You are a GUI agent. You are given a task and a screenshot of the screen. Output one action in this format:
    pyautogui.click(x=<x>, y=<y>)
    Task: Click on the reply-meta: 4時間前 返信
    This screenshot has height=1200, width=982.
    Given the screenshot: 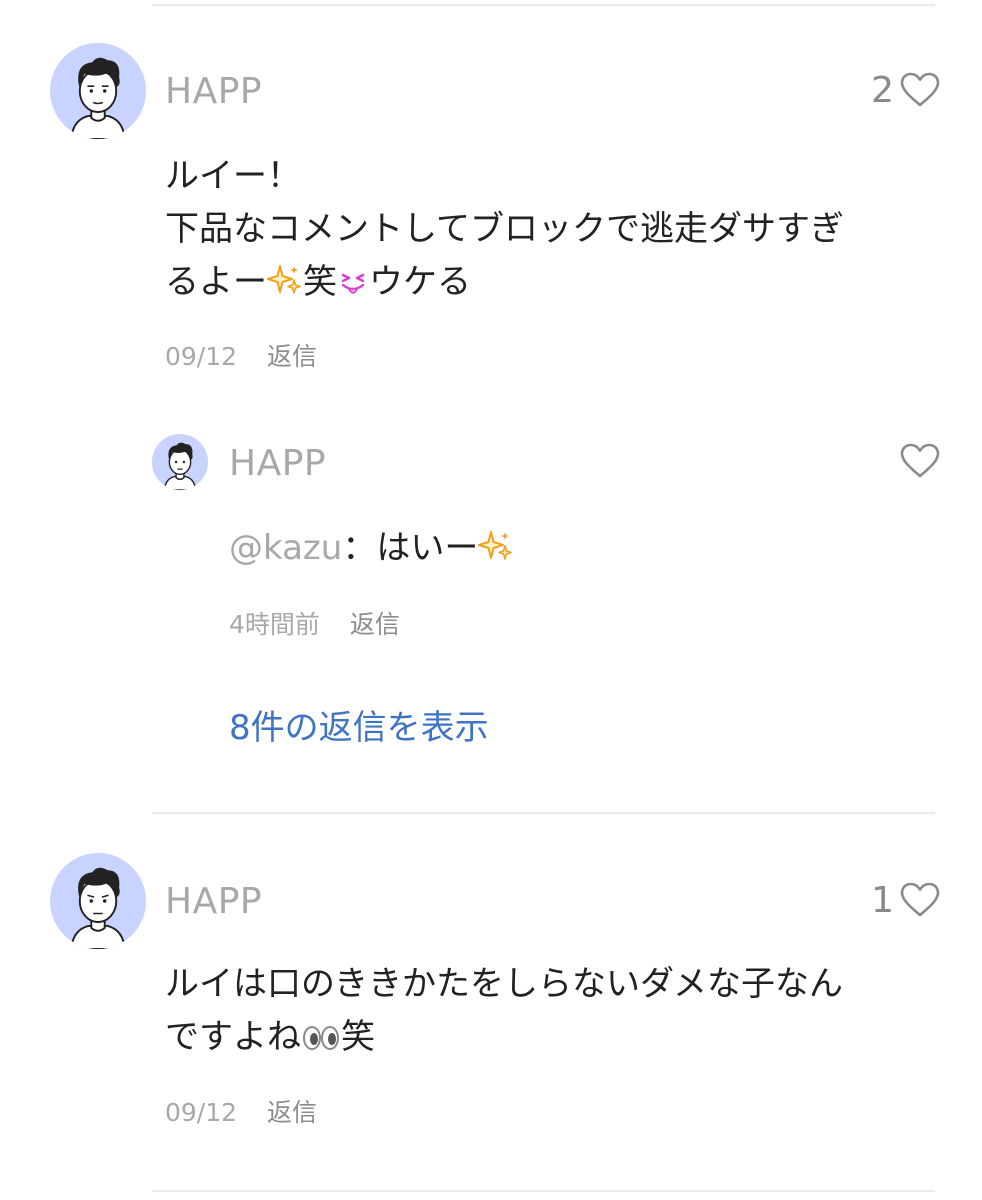 What is the action you would take?
    pyautogui.click(x=314, y=625)
    